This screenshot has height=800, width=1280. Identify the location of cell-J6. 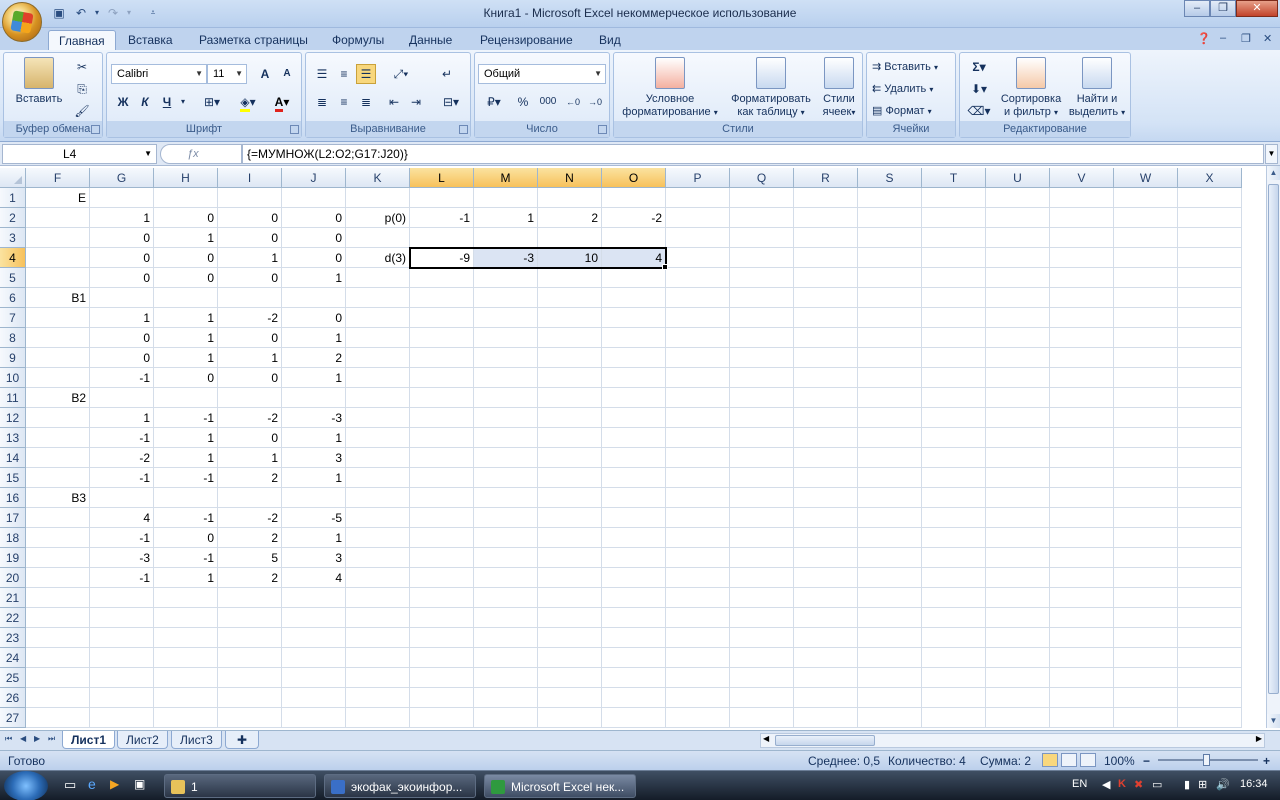
(314, 298).